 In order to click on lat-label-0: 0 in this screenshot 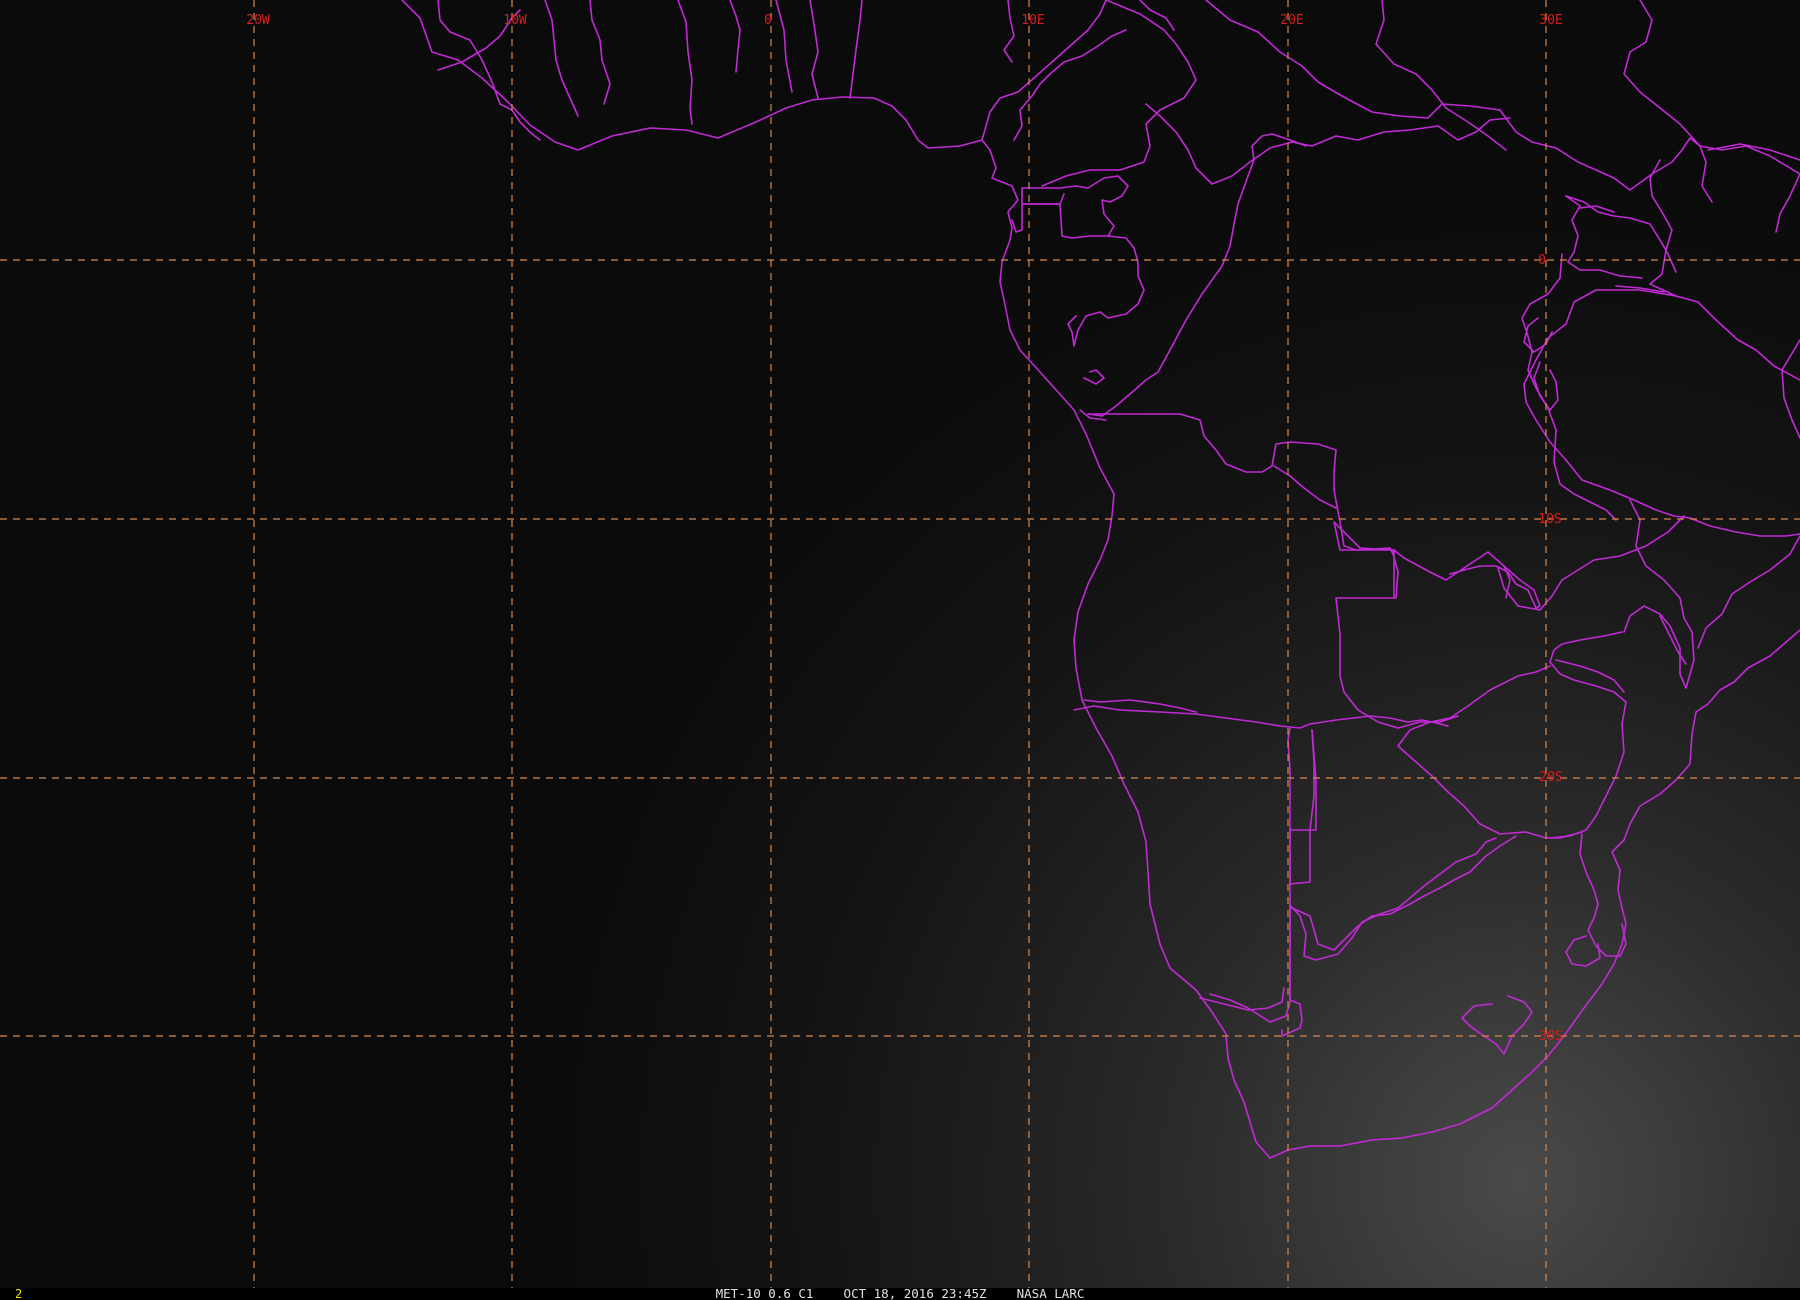, I will do `click(1542, 260)`.